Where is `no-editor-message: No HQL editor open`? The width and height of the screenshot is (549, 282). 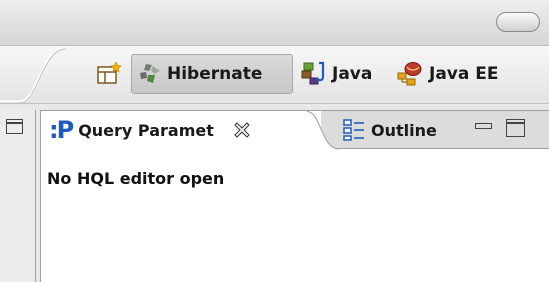 no-editor-message: No HQL editor open is located at coordinates (136, 178).